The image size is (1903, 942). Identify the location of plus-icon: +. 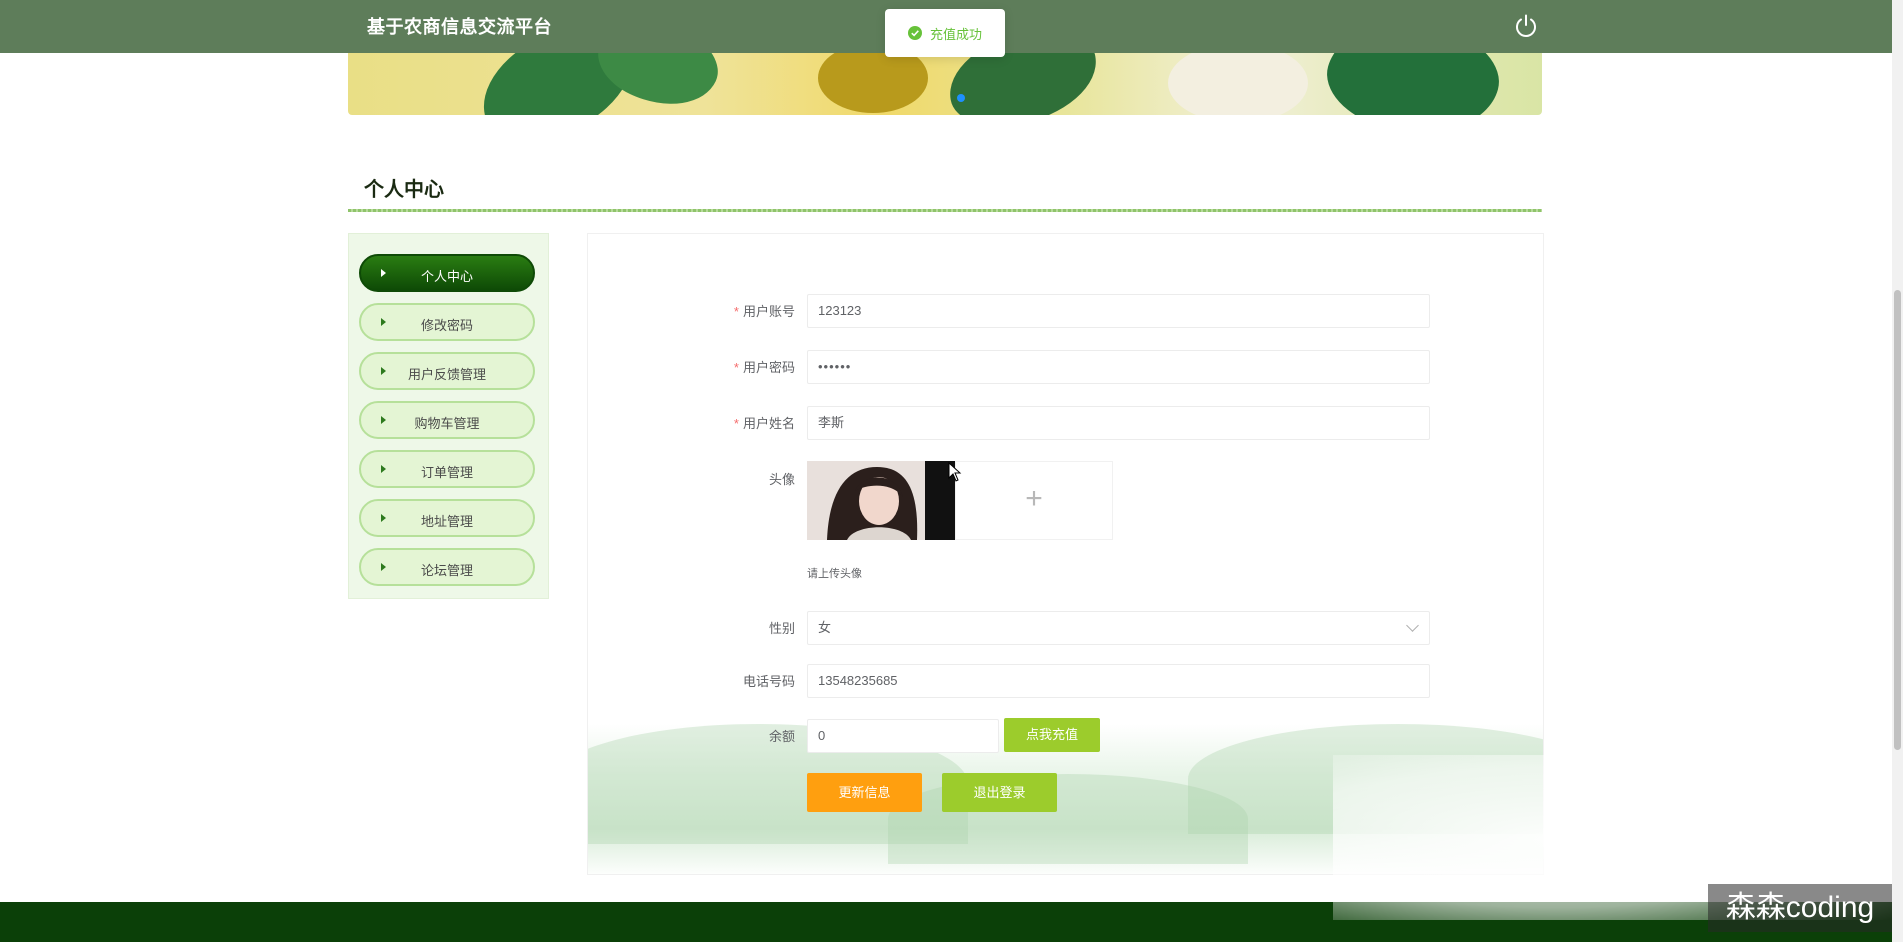
(1034, 498).